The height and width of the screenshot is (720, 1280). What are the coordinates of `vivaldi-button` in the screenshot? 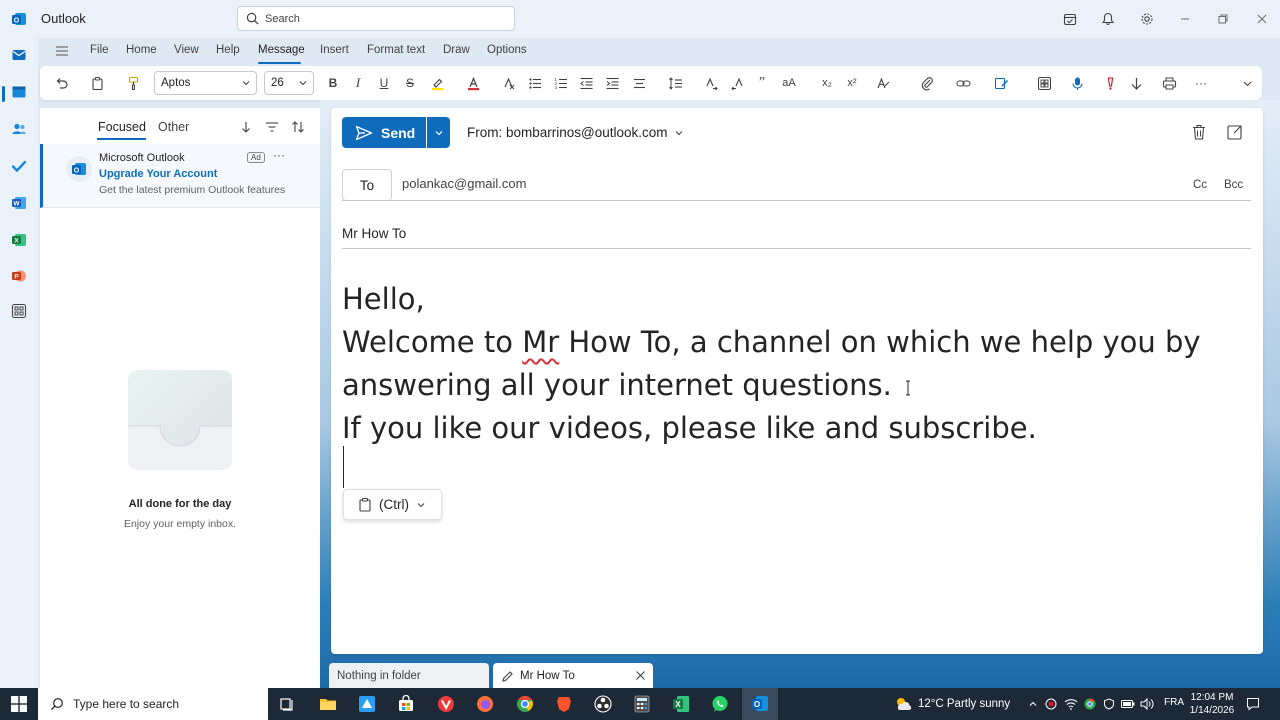 It's located at (446, 704).